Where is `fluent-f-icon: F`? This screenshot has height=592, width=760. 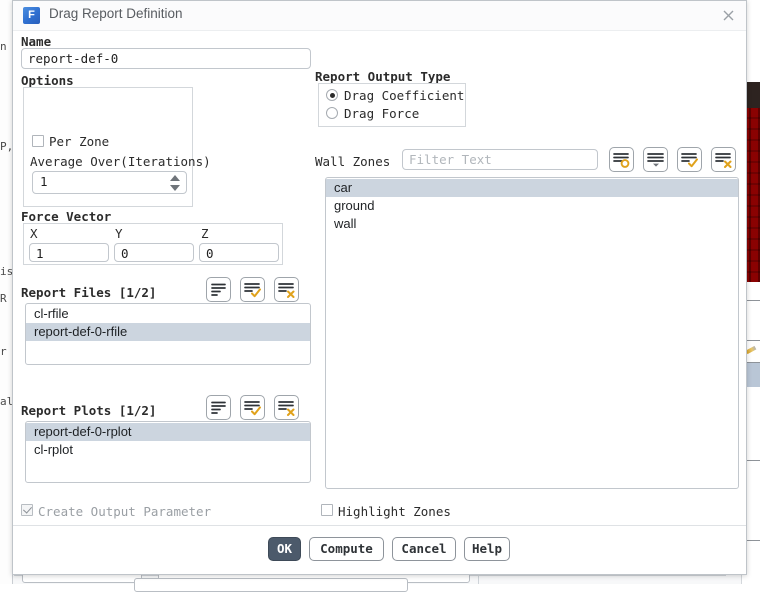 fluent-f-icon: F is located at coordinates (31, 15).